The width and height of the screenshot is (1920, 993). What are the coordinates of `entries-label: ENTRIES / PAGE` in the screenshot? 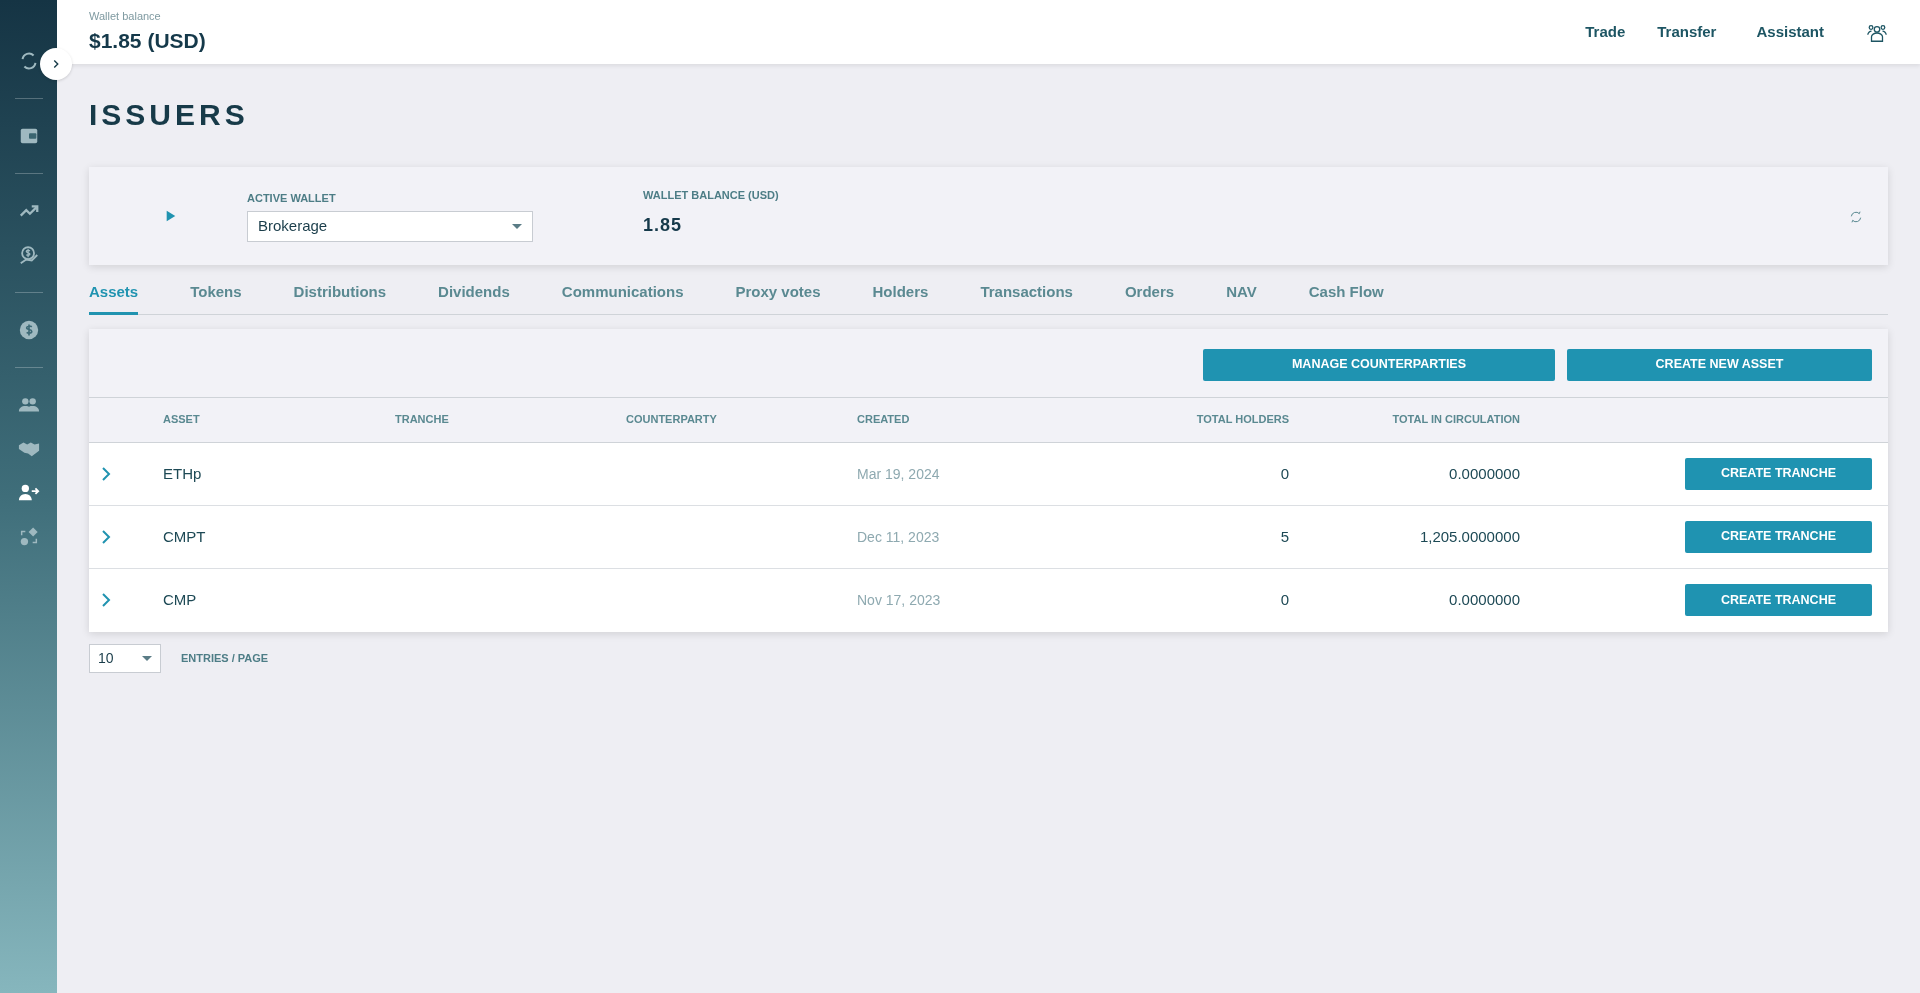 It's located at (225, 658).